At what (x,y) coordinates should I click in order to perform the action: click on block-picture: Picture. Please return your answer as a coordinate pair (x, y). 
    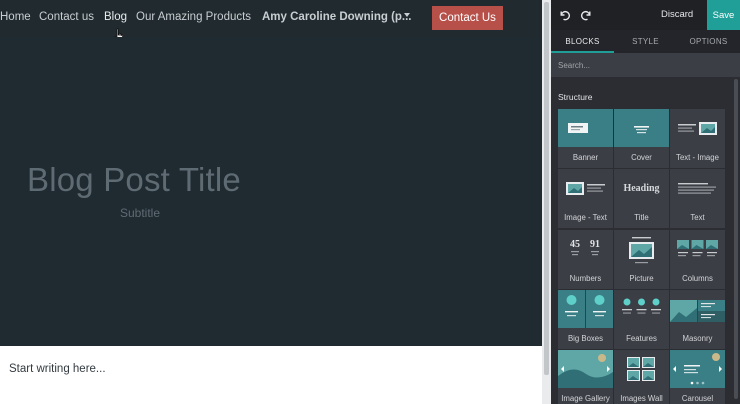
    Looking at the image, I should click on (641, 259).